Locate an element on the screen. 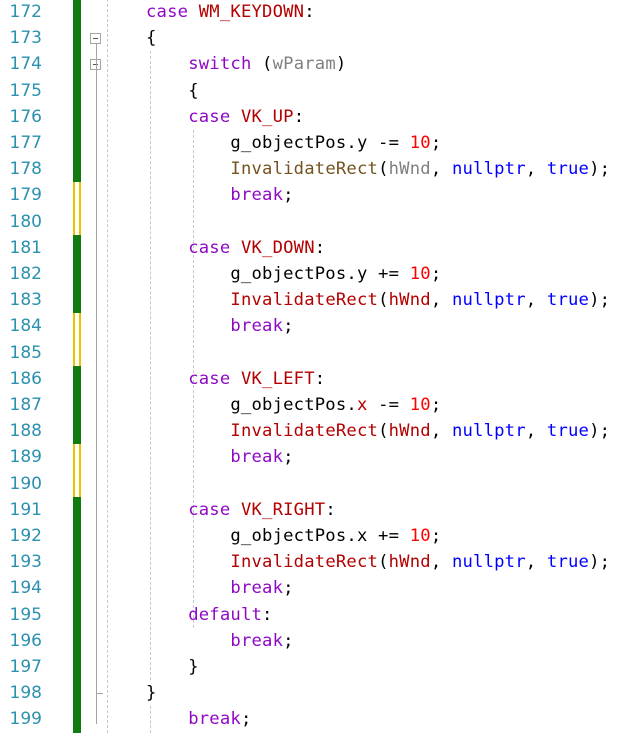 The height and width of the screenshot is (733, 622). line-number: 173 is located at coordinates (25, 38).